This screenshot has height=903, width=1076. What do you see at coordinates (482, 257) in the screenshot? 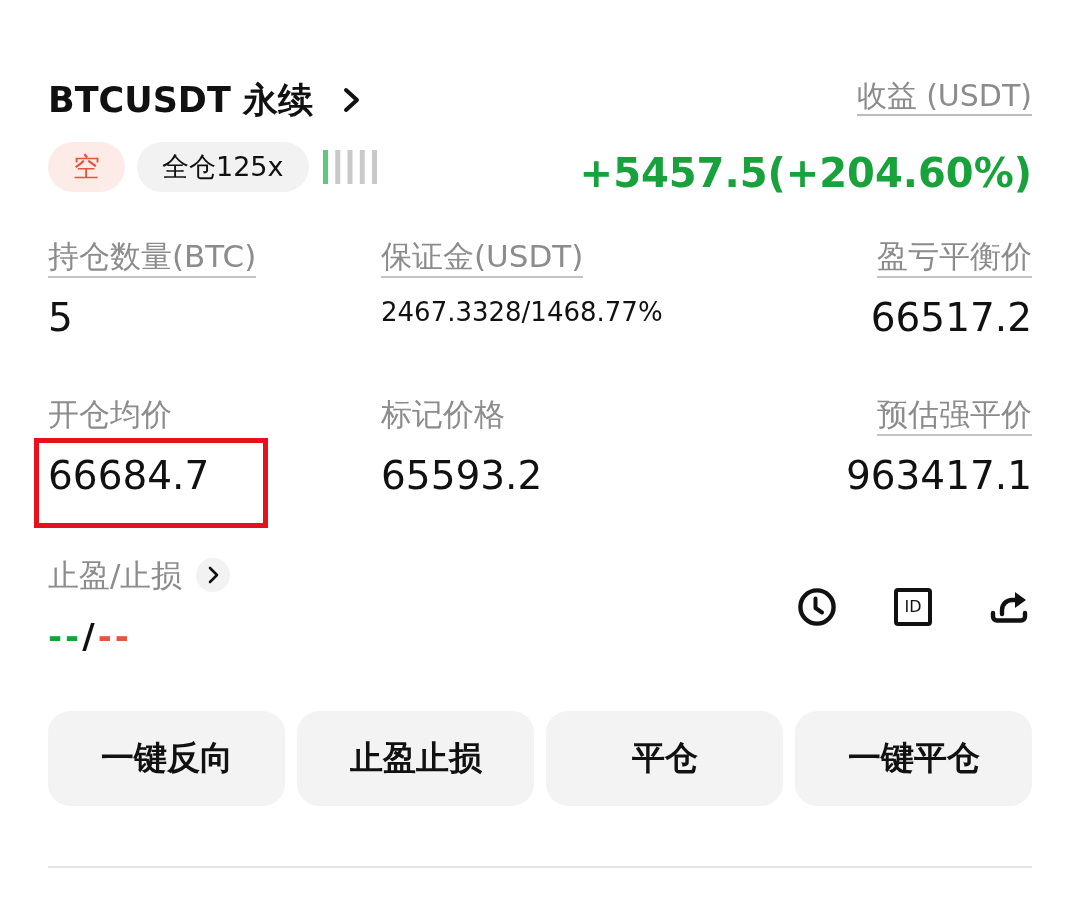
I see `stat-label: 保证金(USDT)` at bounding box center [482, 257].